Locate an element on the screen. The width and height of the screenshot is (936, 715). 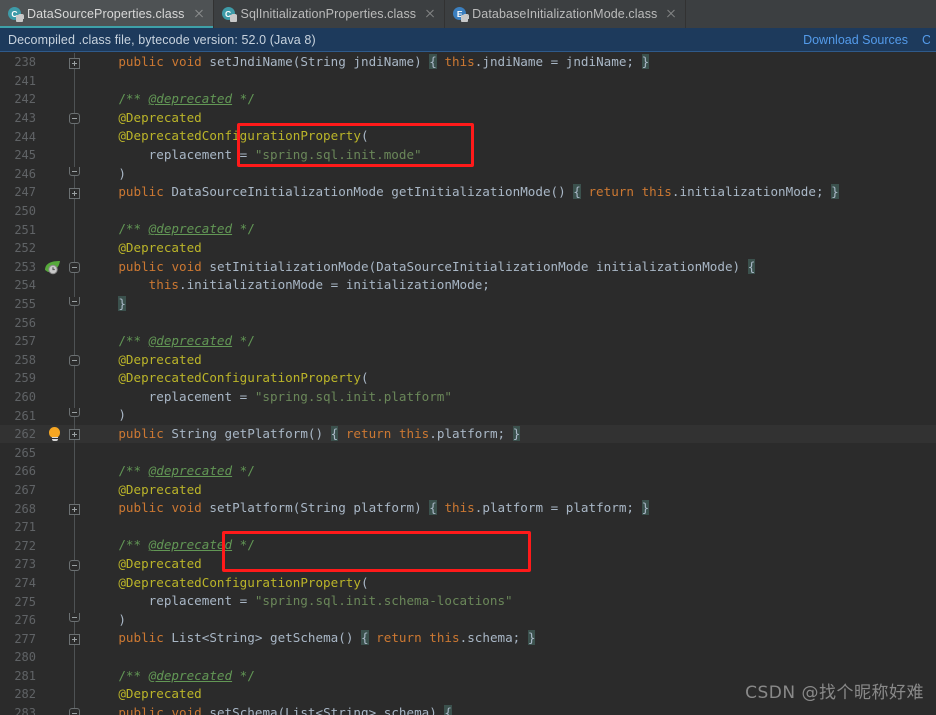
code-line: 241 is located at coordinates (468, 81).